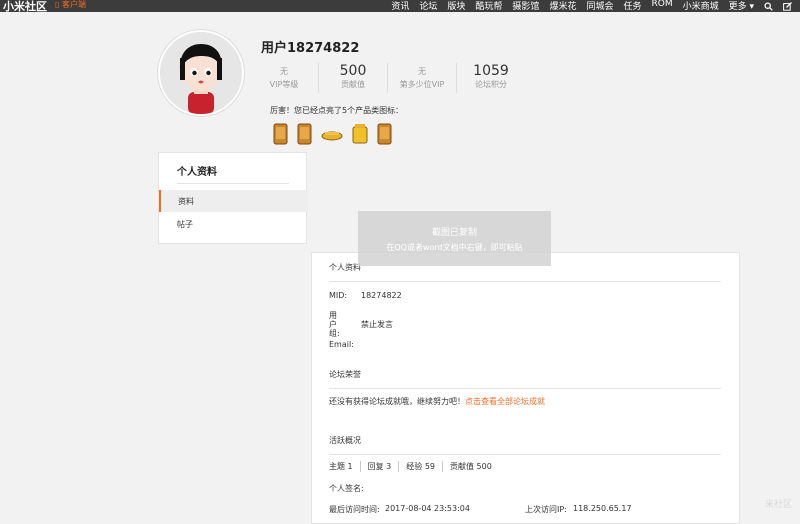 The image size is (800, 524). What do you see at coordinates (562, 6) in the screenshot?
I see `nav-popcorn: 爆米花` at bounding box center [562, 6].